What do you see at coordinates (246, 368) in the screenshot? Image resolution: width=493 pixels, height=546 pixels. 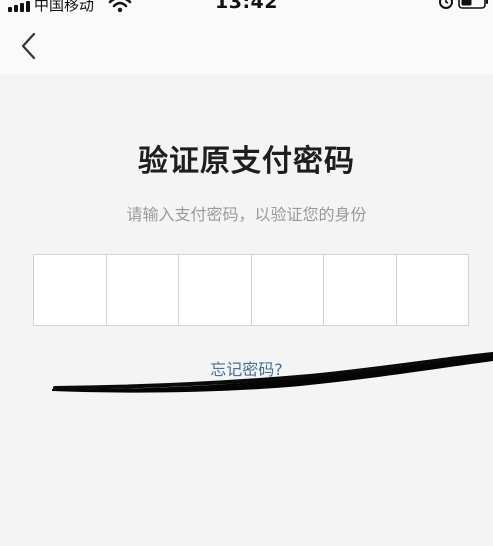 I see `forgot-password-link: 忘记密码?` at bounding box center [246, 368].